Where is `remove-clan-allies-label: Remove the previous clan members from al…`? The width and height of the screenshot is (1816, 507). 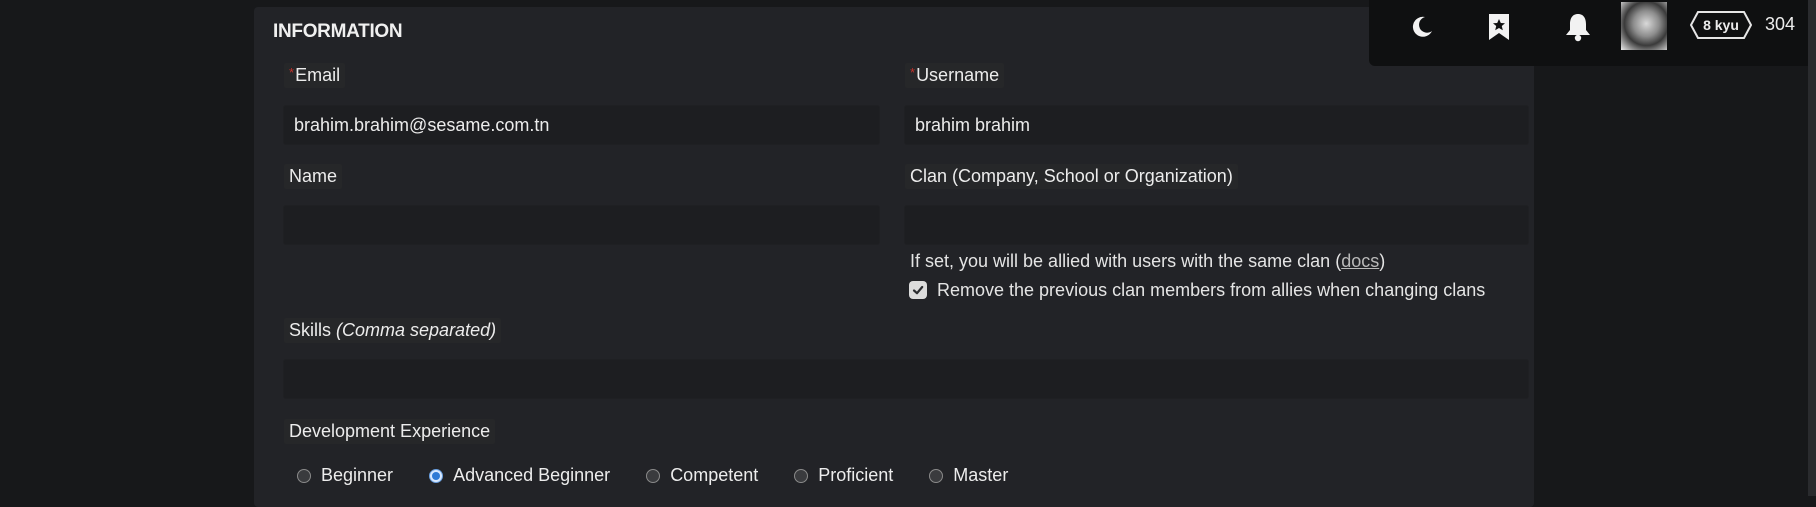
remove-clan-allies-label: Remove the previous clan members from al… is located at coordinates (1211, 290).